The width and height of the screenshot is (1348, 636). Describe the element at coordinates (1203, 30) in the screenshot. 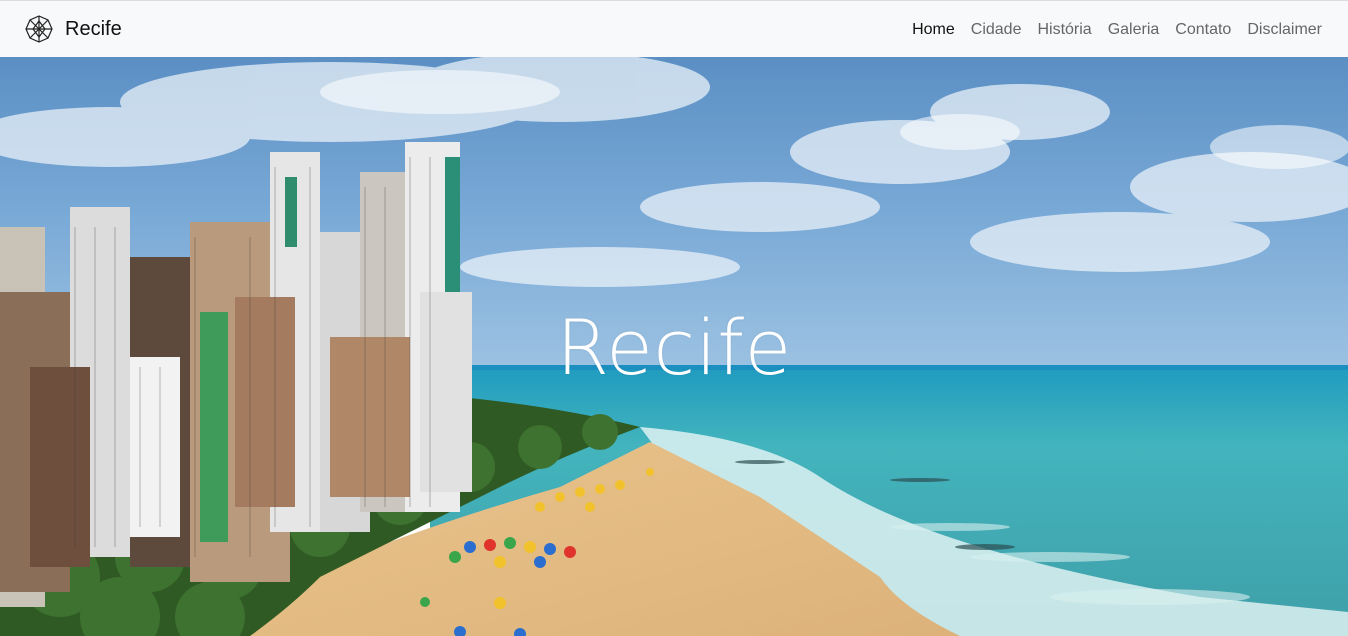

I see `nav-contato: Contato` at that location.